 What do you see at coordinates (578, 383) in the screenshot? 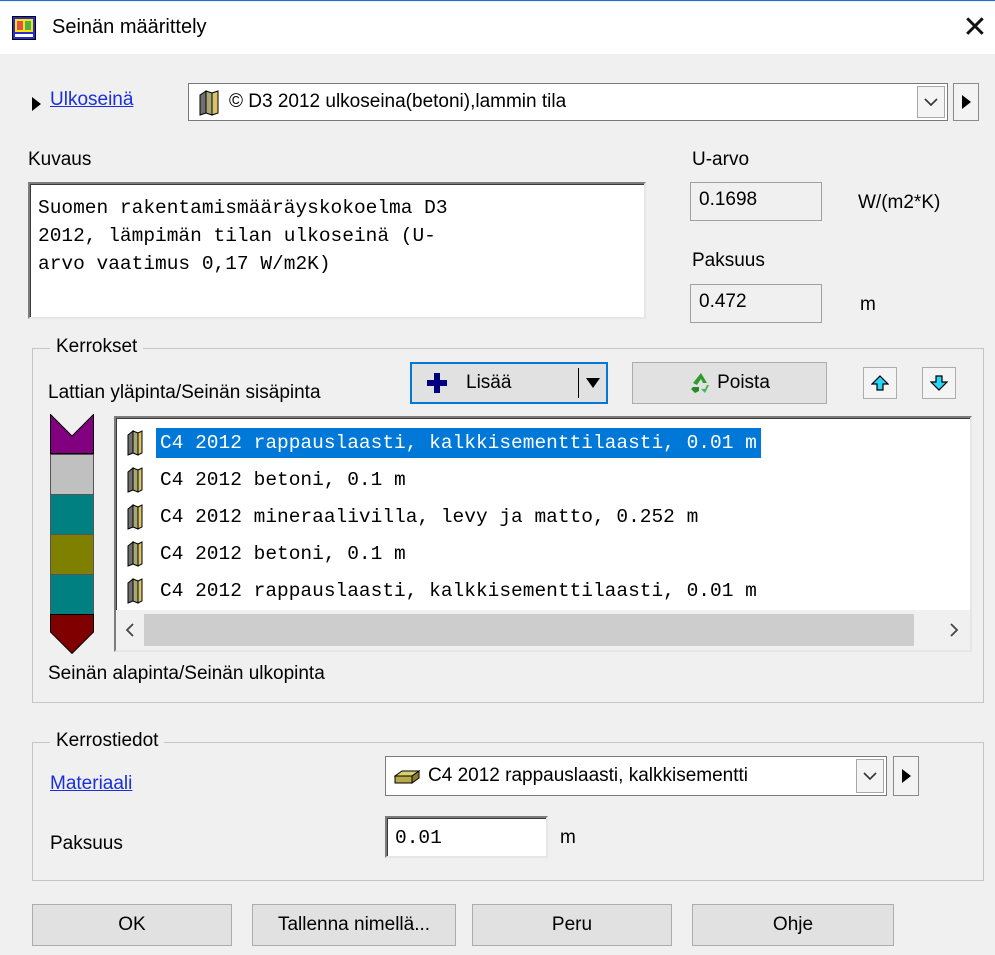
I see `split-divider` at bounding box center [578, 383].